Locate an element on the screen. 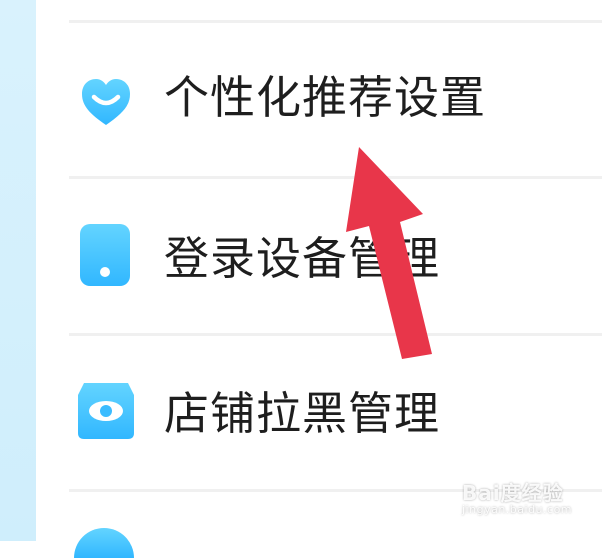  divider-top is located at coordinates (335, 21).